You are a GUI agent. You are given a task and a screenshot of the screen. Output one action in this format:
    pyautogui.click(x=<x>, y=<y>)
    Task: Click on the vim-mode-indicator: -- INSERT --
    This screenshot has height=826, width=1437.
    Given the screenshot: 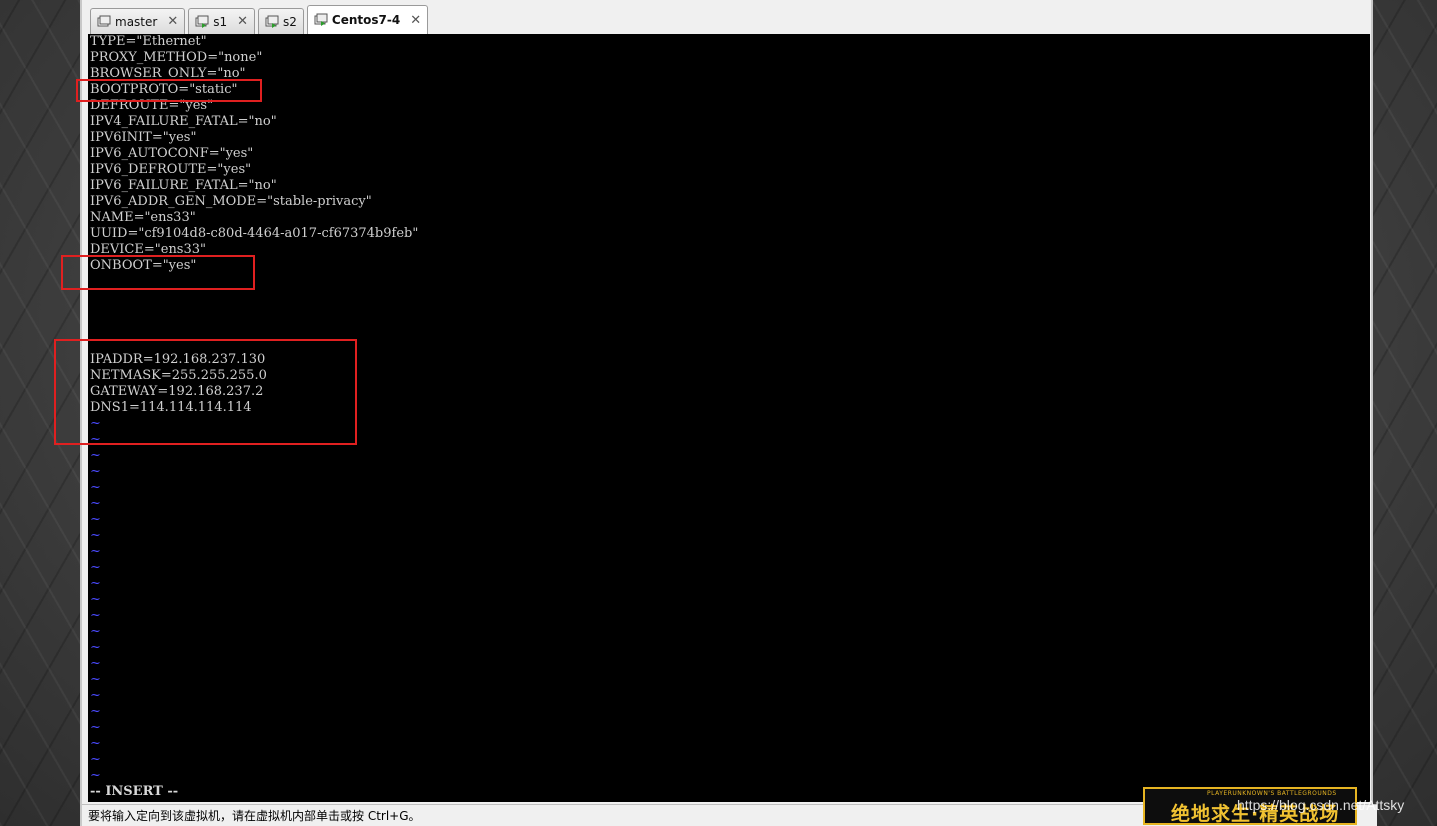 What is the action you would take?
    pyautogui.click(x=134, y=791)
    